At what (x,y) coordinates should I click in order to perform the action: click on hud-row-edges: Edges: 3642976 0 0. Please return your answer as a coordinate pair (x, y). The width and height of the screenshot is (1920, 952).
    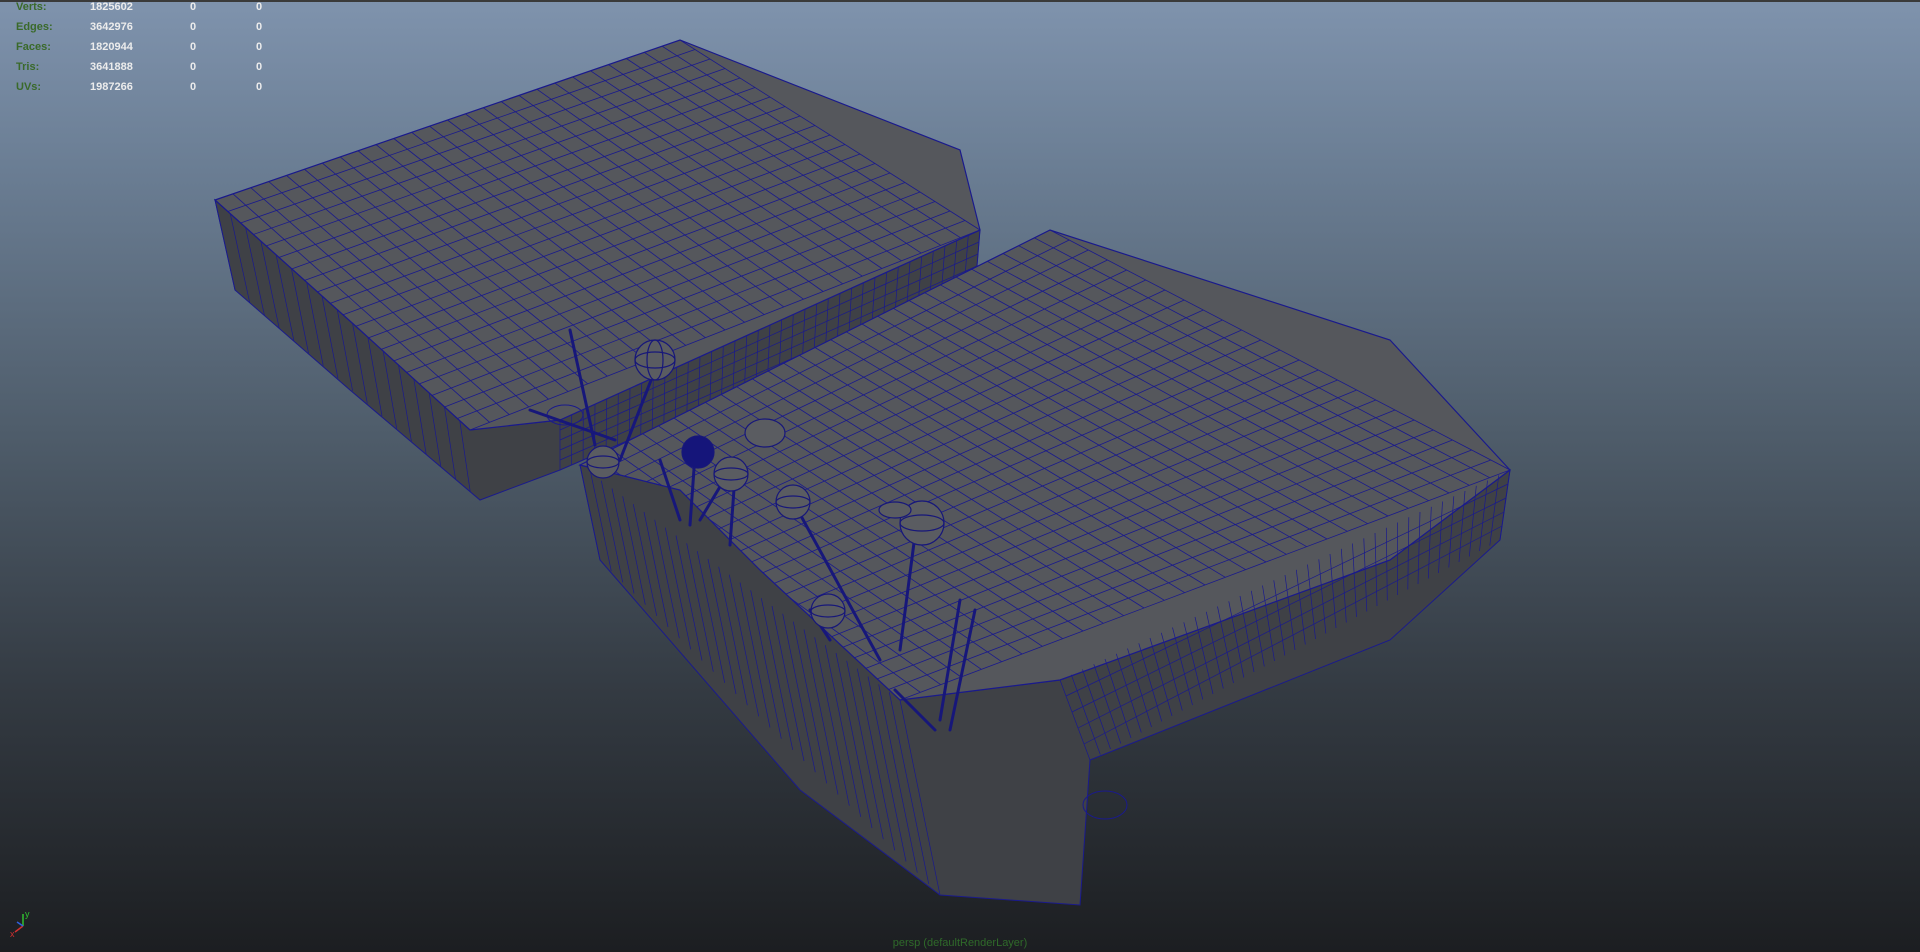
    Looking at the image, I should click on (150, 28).